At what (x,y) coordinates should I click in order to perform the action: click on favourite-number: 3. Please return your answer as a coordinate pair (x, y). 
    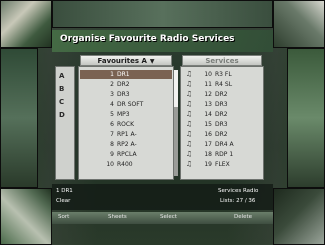
    Looking at the image, I should click on (112, 94).